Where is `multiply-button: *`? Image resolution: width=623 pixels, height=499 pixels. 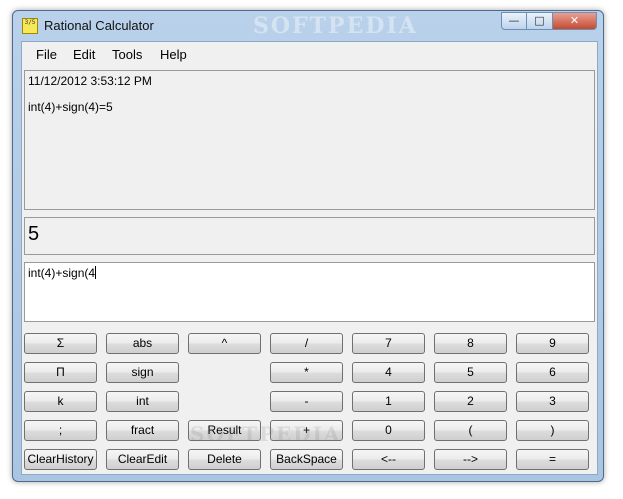 multiply-button: * is located at coordinates (306, 372).